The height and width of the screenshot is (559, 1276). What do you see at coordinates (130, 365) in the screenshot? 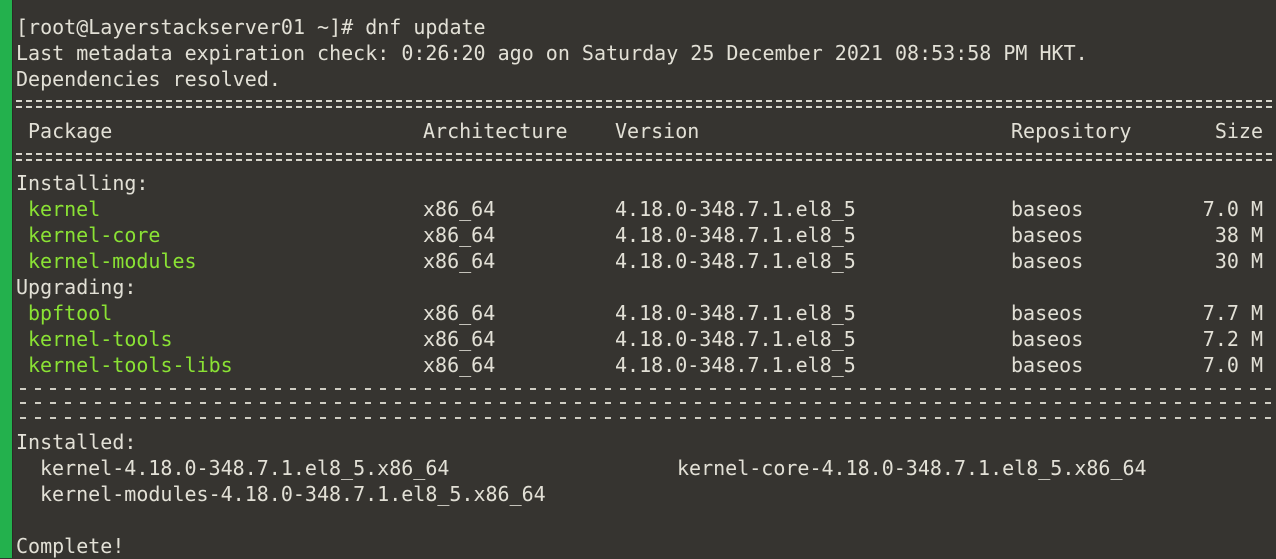
I see `package-name: kernel-tools-libs` at bounding box center [130, 365].